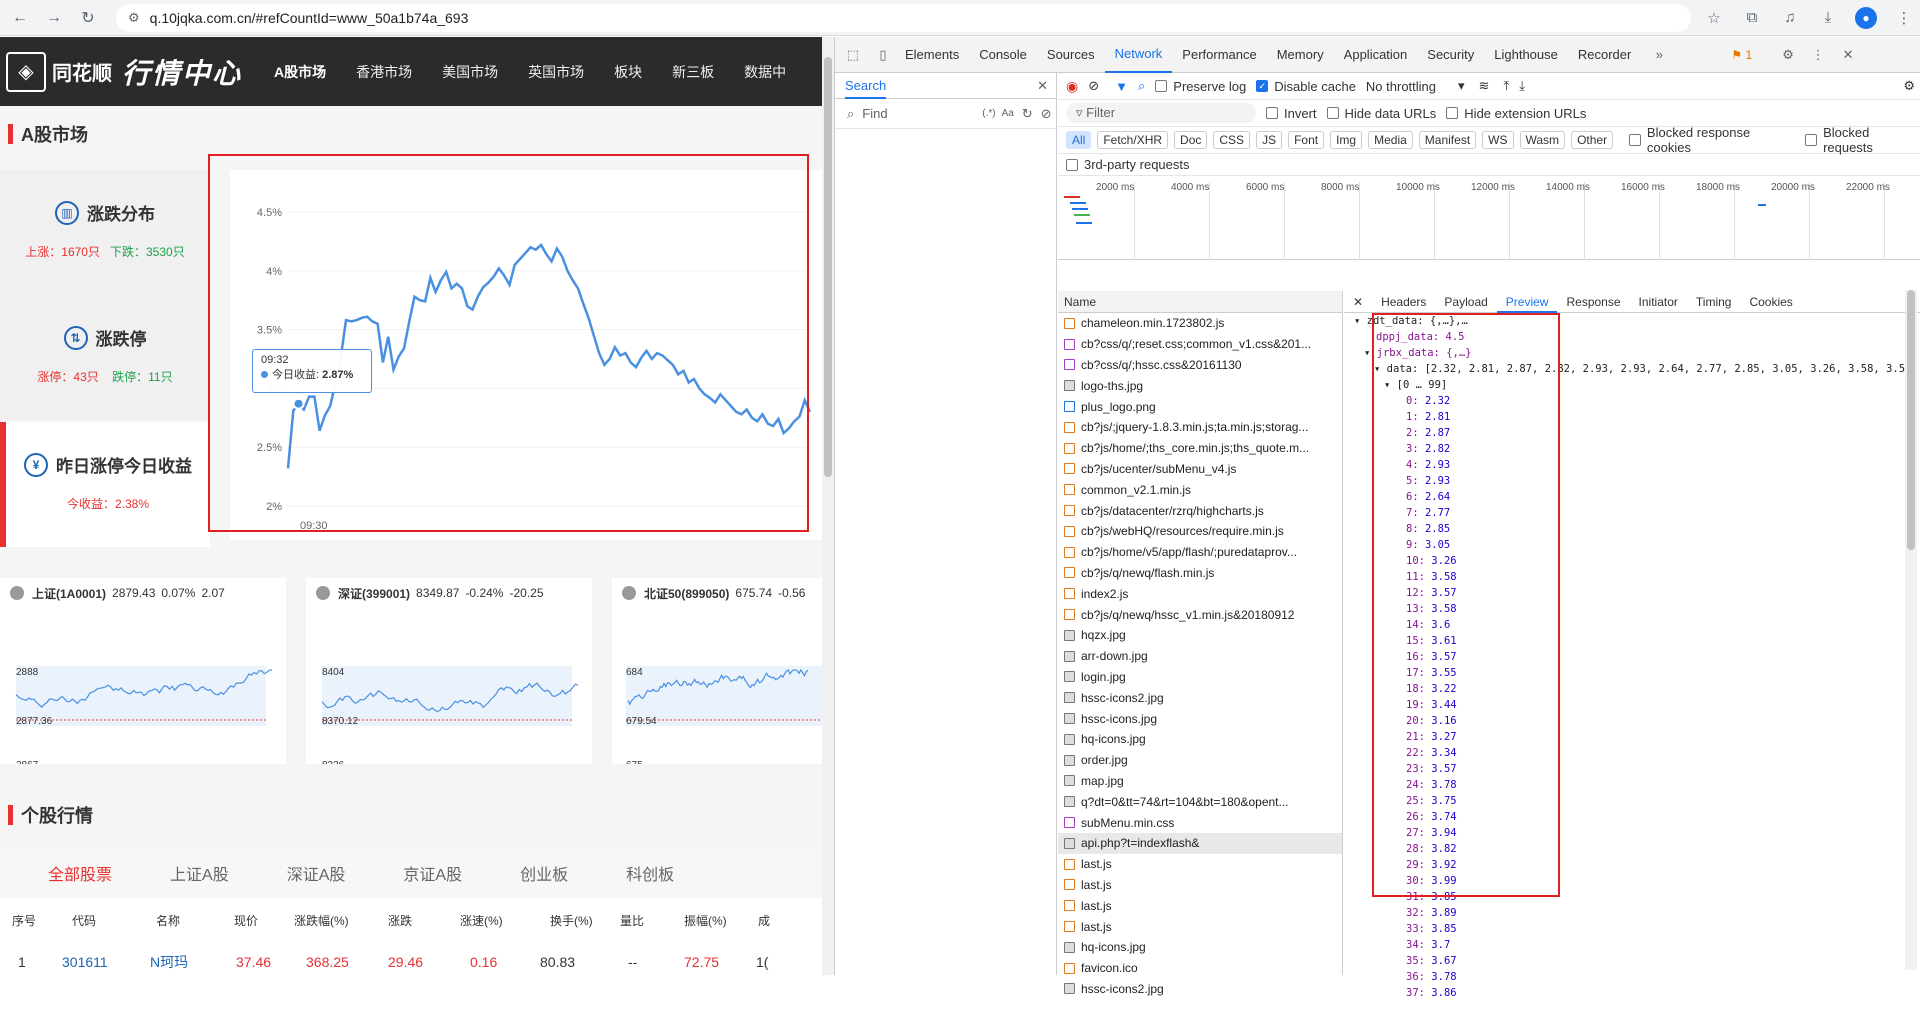  I want to click on type-doc: Doc, so click(1191, 140).